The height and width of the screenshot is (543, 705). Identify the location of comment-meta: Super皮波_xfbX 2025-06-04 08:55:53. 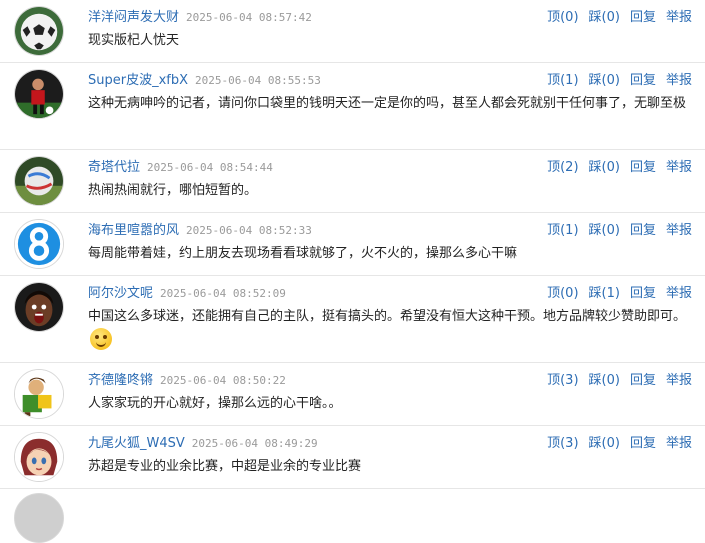
(204, 78).